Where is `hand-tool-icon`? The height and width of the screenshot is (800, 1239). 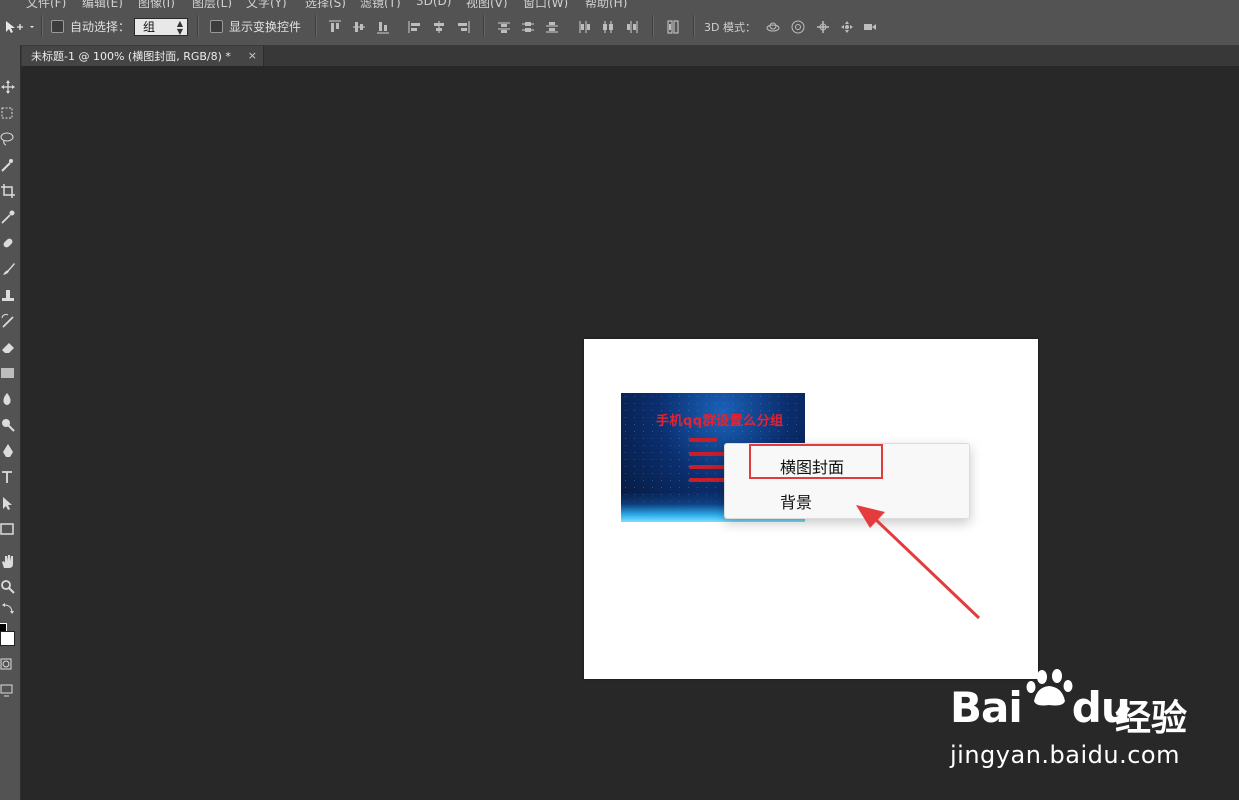
hand-tool-icon is located at coordinates (8, 561).